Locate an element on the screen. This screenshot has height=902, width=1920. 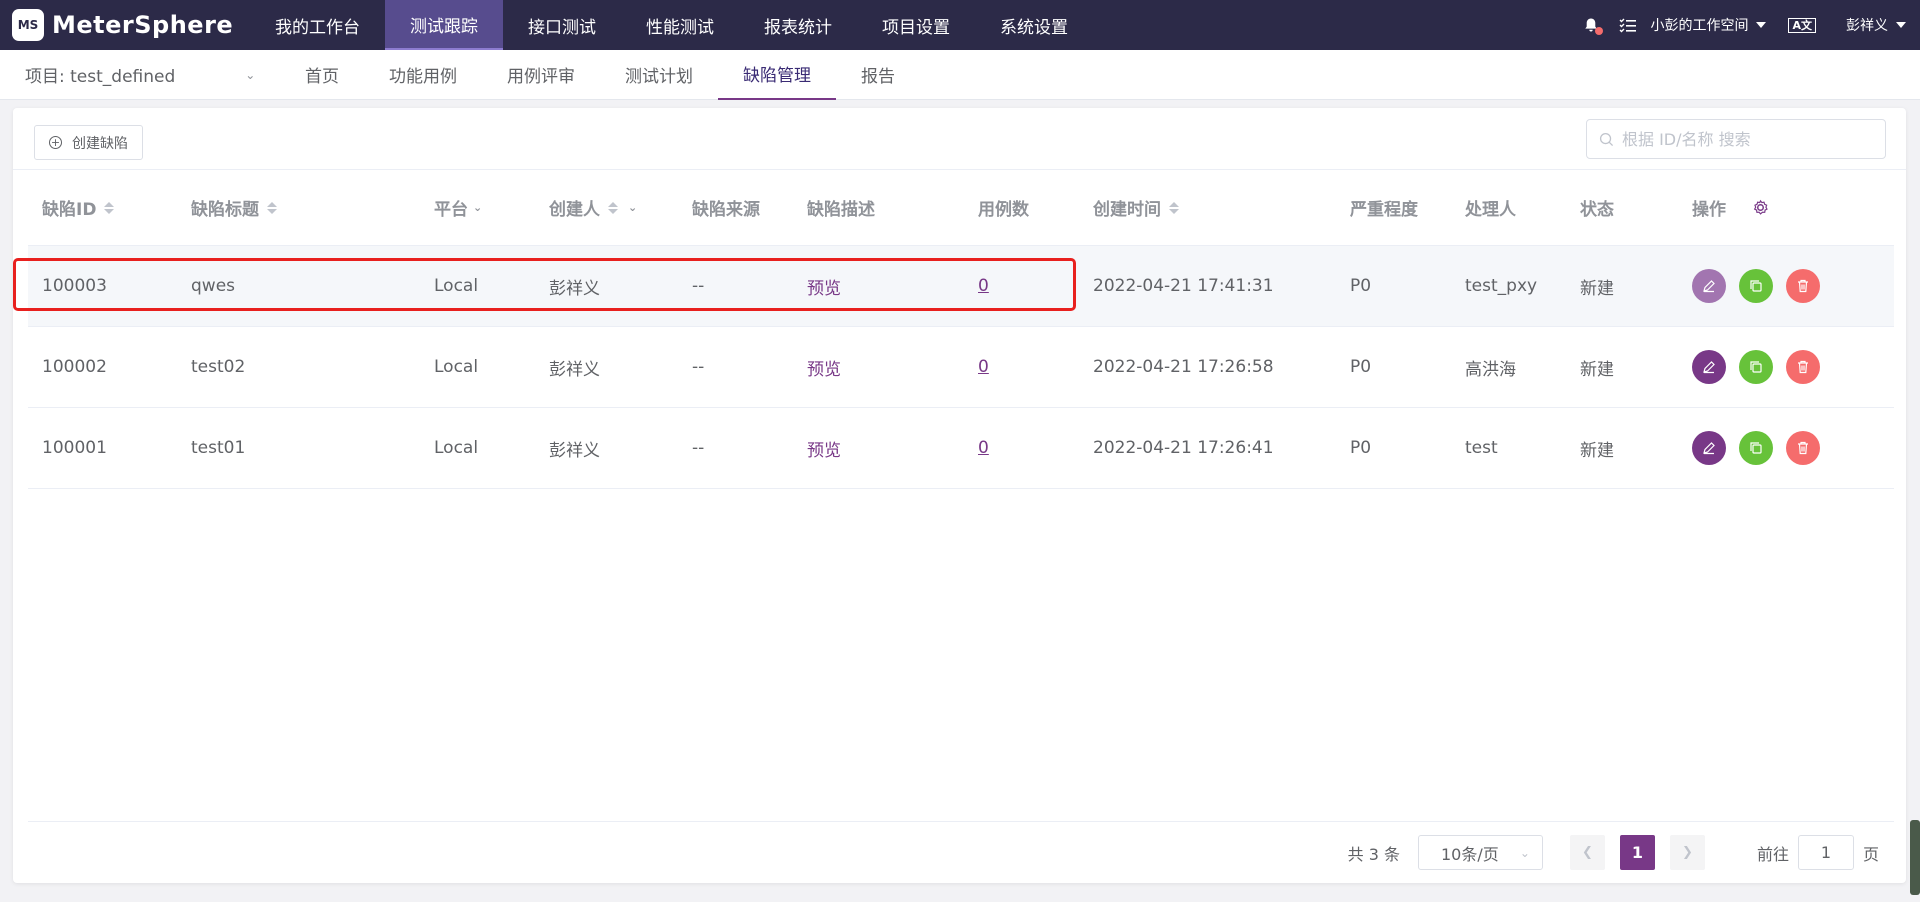
col-handler: 处理人 is located at coordinates (1490, 210).